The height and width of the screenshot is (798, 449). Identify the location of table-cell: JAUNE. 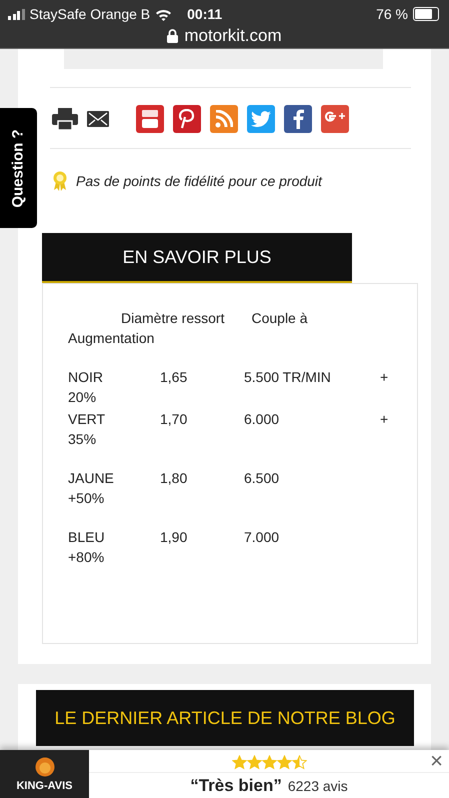
(91, 478).